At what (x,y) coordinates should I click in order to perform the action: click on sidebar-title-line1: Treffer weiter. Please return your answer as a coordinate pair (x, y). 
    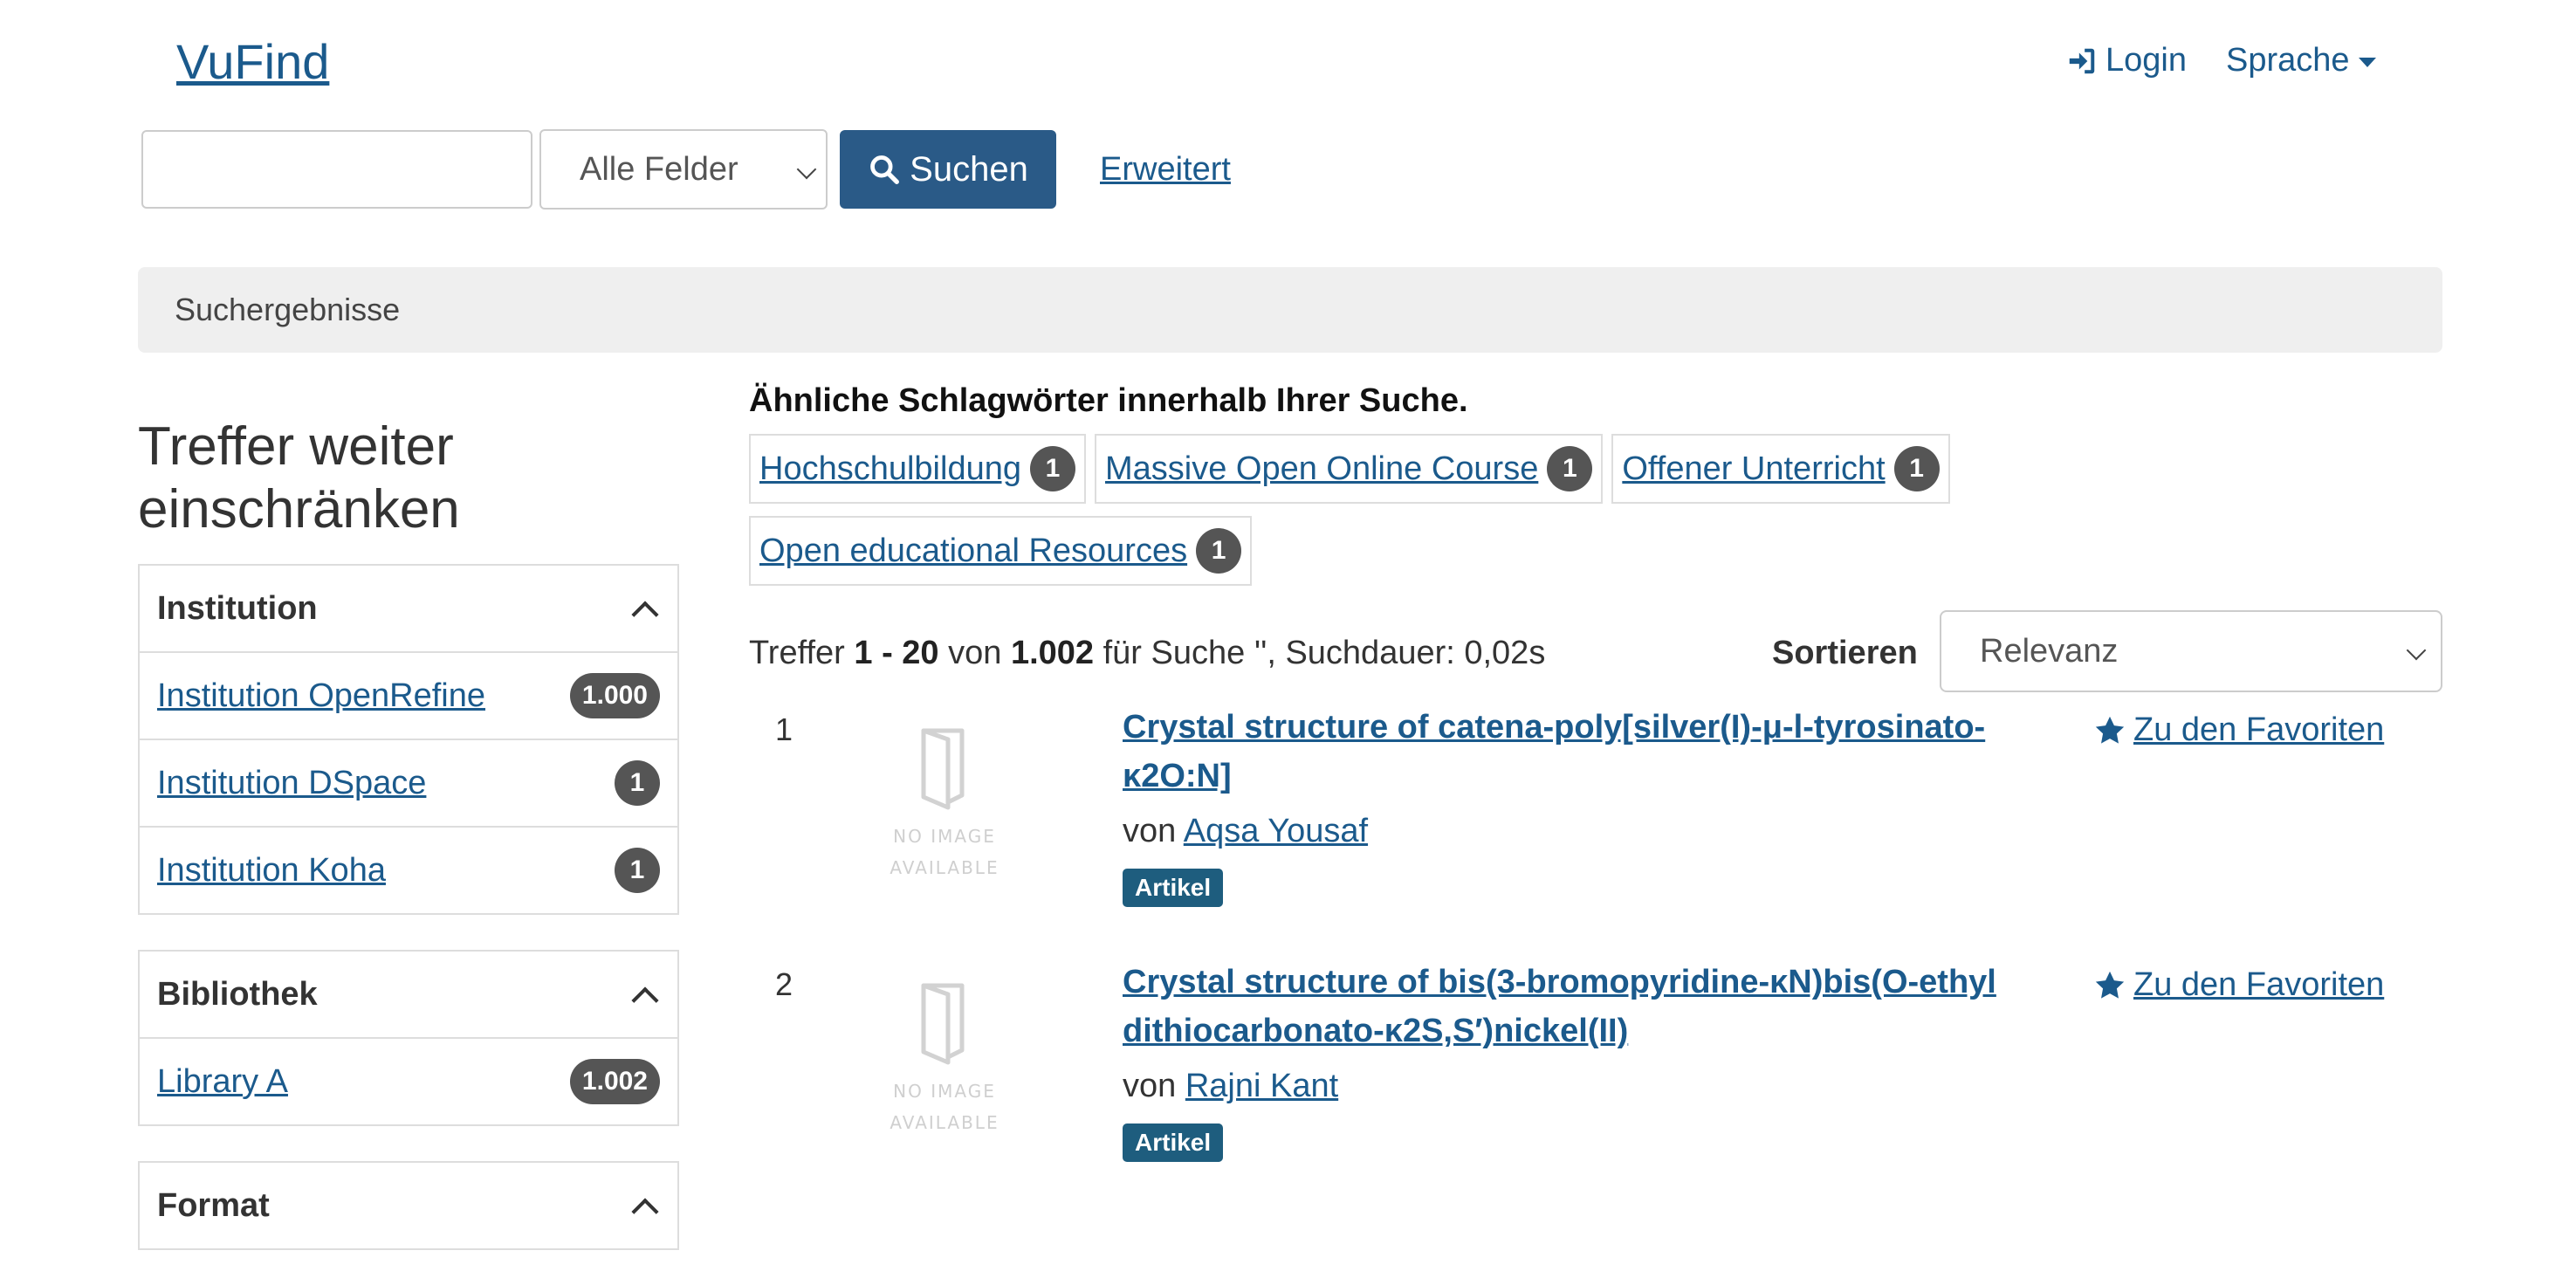
    Looking at the image, I should click on (296, 446).